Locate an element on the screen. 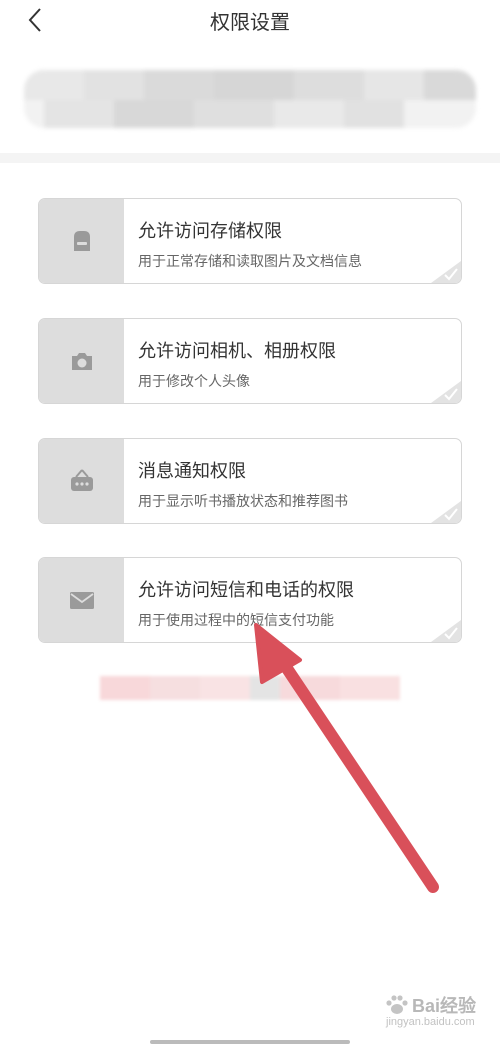 Image resolution: width=500 pixels, height=1046 pixels. page-title: 权限设置 is located at coordinates (250, 22).